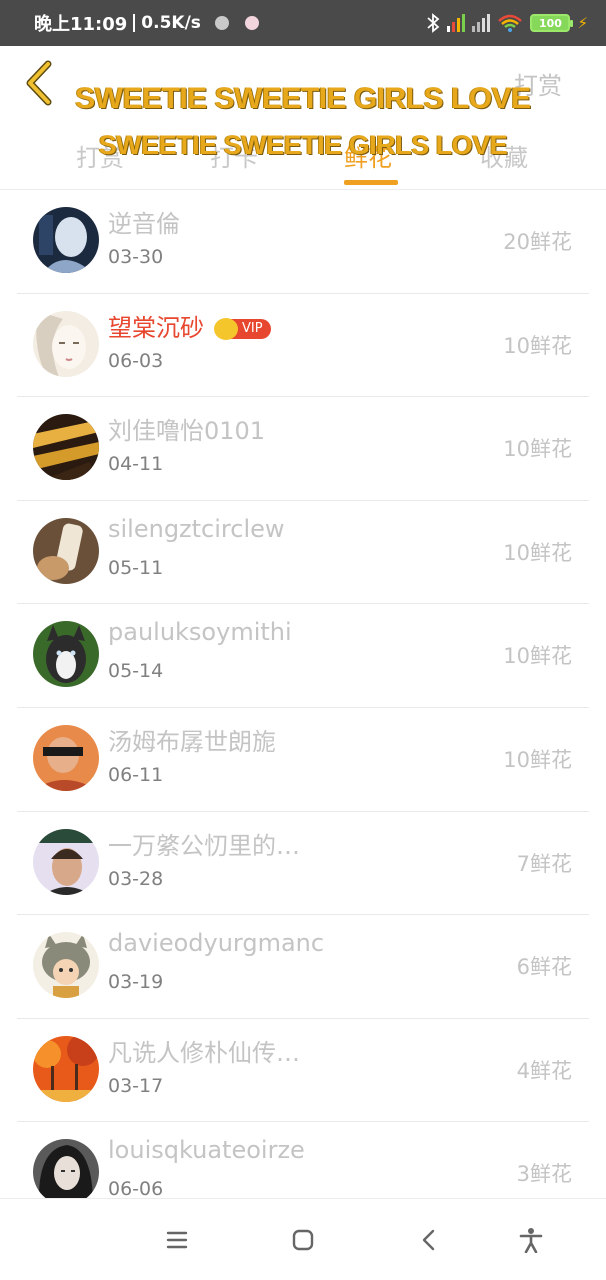  Describe the element at coordinates (552, 23) in the screenshot. I see `battery-icon: 100` at that location.